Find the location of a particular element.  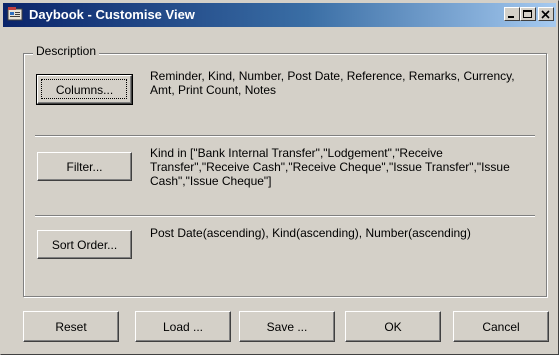

window-title: Daybook - Customise View is located at coordinates (112, 14).